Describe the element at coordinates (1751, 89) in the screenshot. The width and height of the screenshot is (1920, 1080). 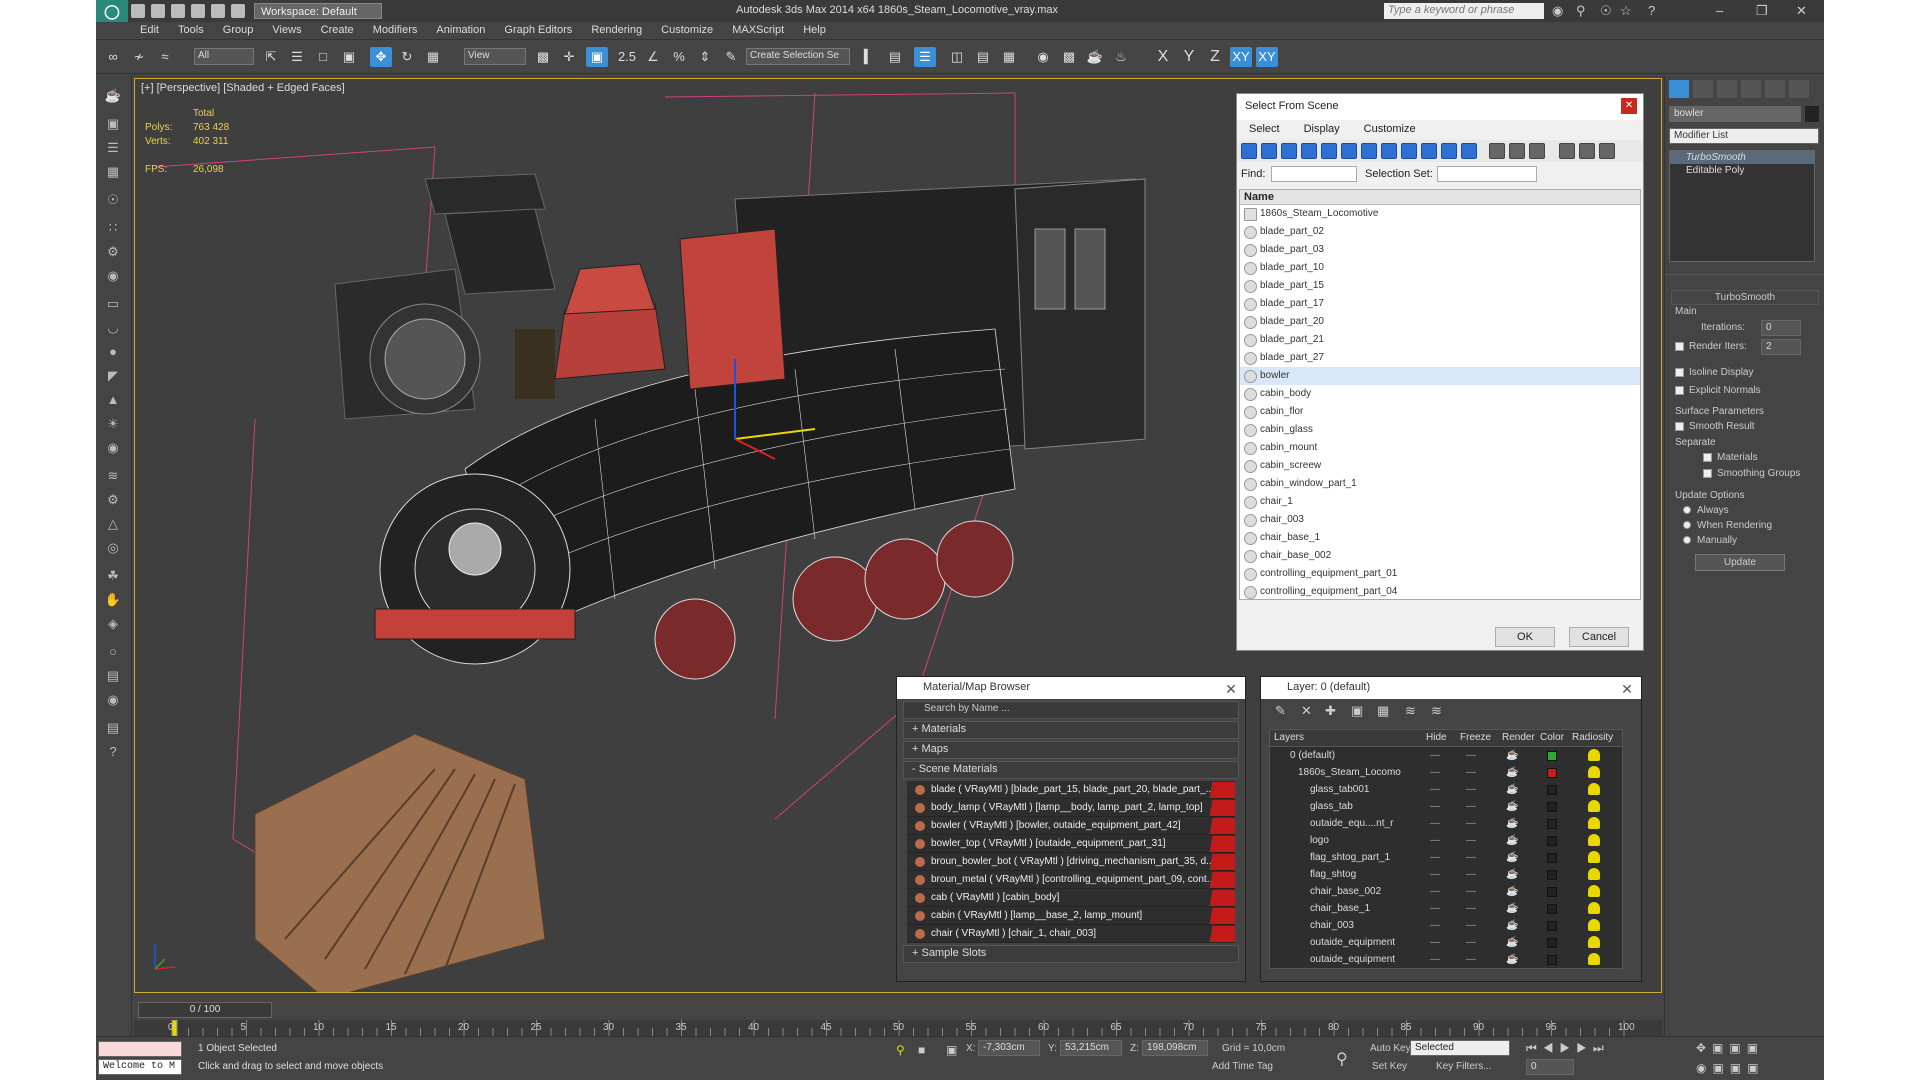
I see `motion-tab-icon` at that location.